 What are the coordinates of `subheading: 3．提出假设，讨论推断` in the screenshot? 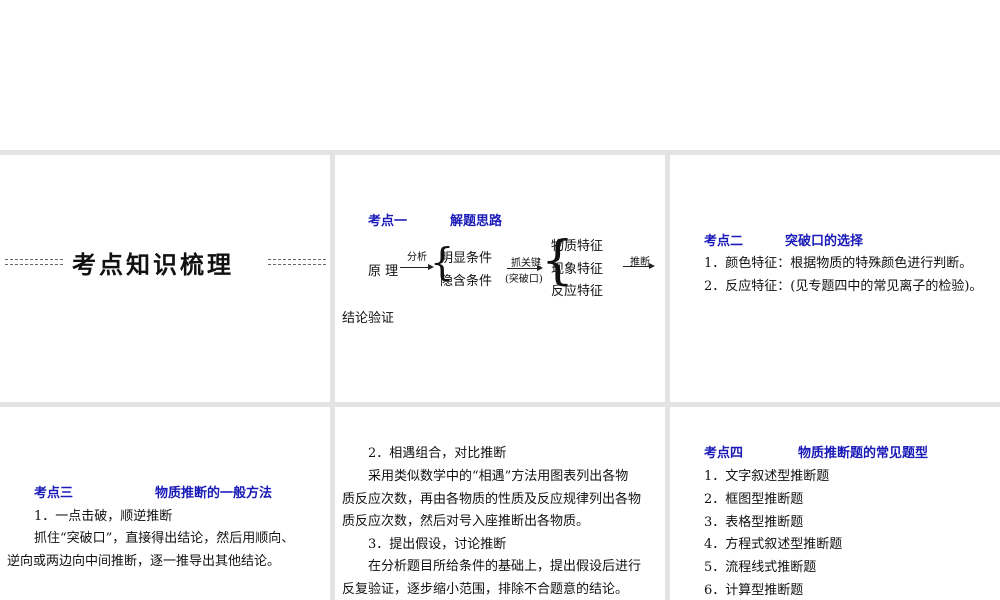 It's located at (437, 544).